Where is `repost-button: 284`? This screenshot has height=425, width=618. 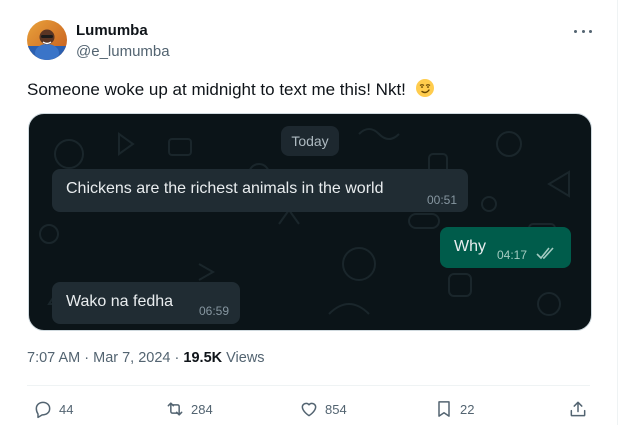
repost-button: 284 is located at coordinates (189, 409).